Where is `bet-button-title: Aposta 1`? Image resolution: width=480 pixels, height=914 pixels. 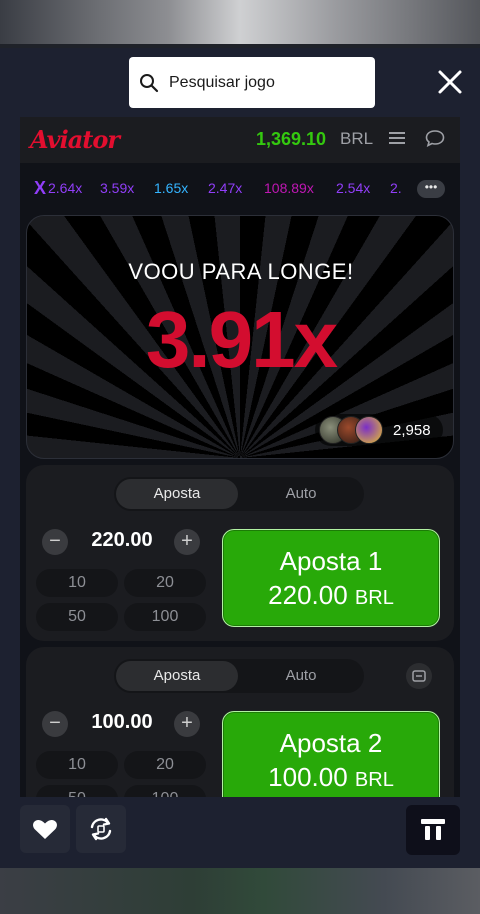 bet-button-title: Aposta 1 is located at coordinates (331, 561).